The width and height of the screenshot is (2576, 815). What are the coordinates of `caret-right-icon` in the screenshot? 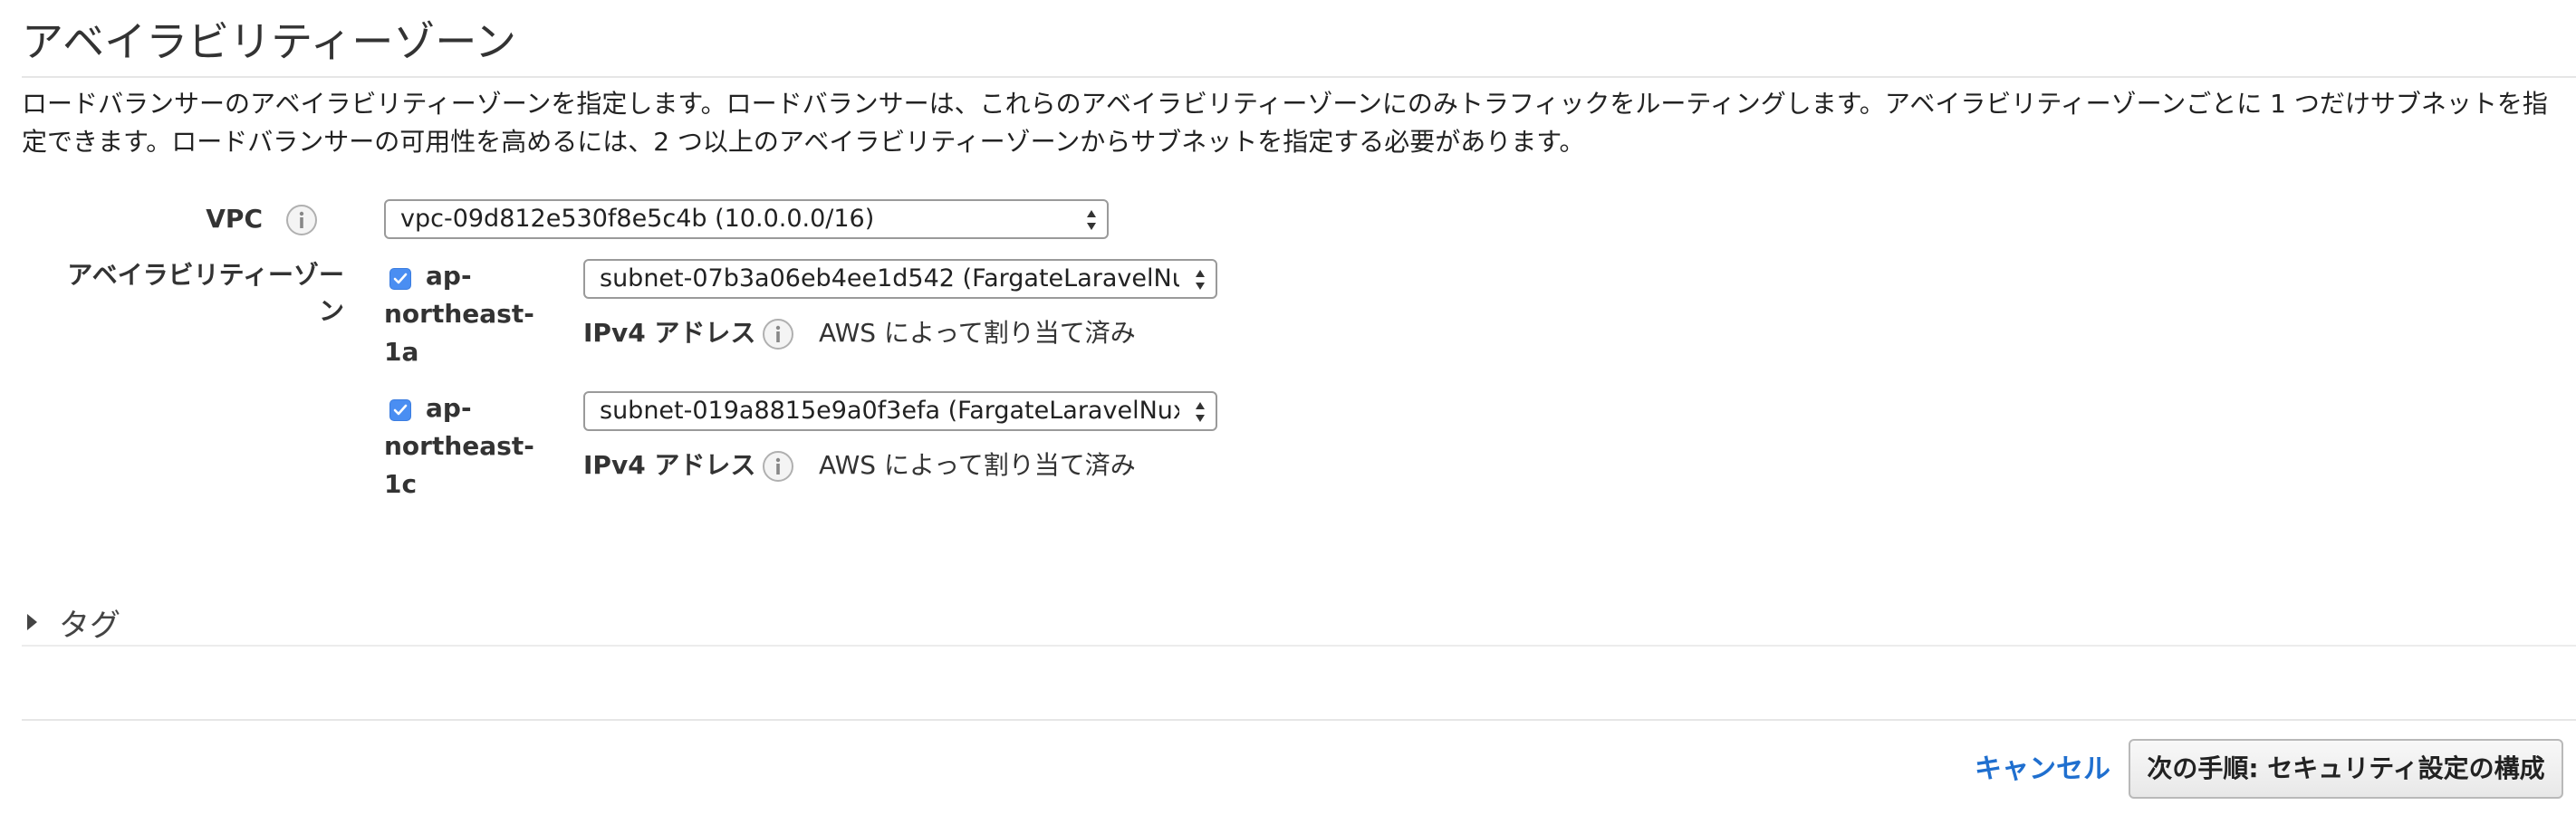 It's located at (32, 622).